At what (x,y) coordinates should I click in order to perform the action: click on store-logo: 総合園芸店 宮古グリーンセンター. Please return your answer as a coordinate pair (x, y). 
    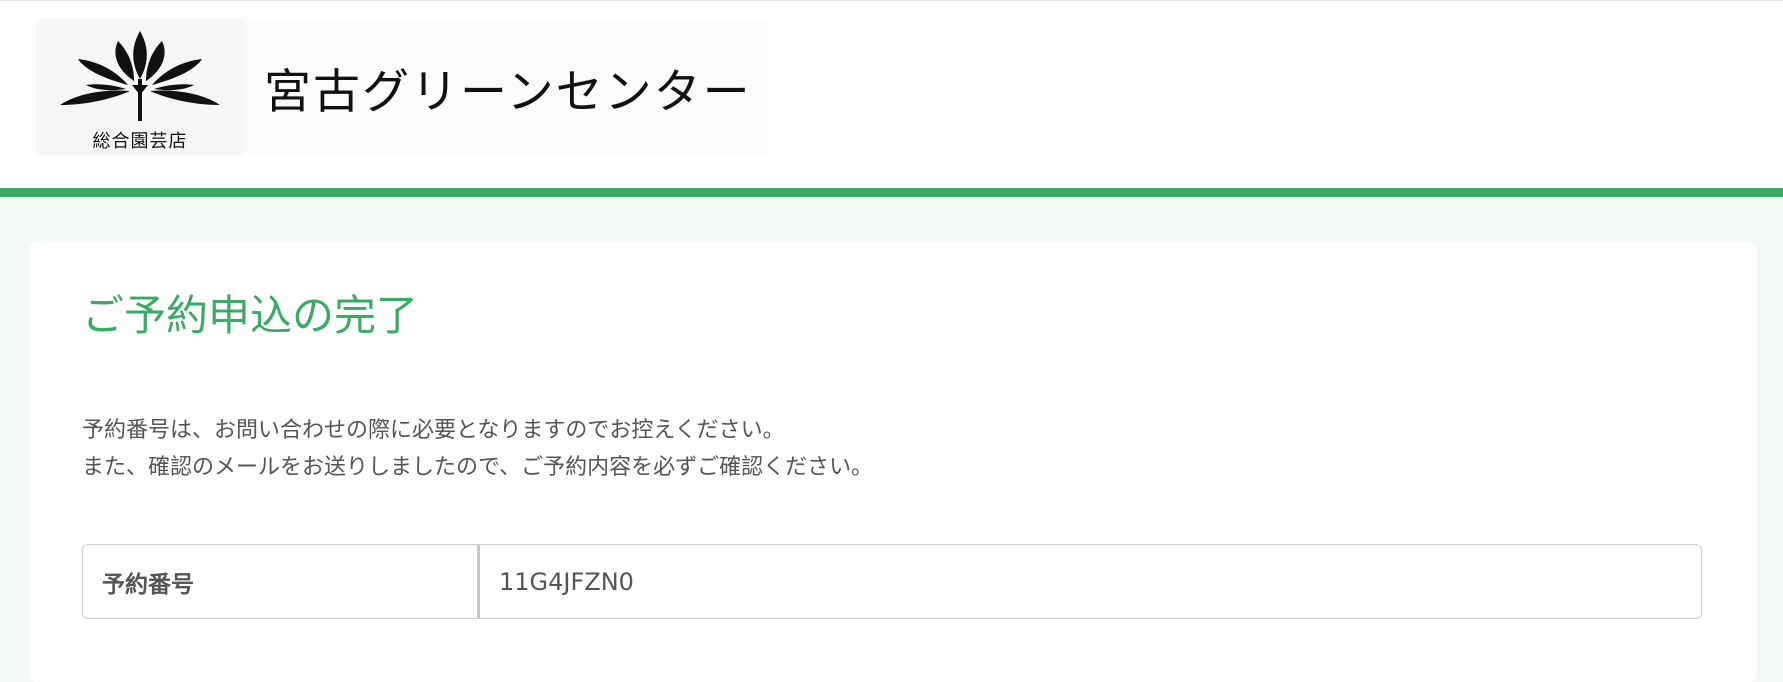
    Looking at the image, I should click on (402, 87).